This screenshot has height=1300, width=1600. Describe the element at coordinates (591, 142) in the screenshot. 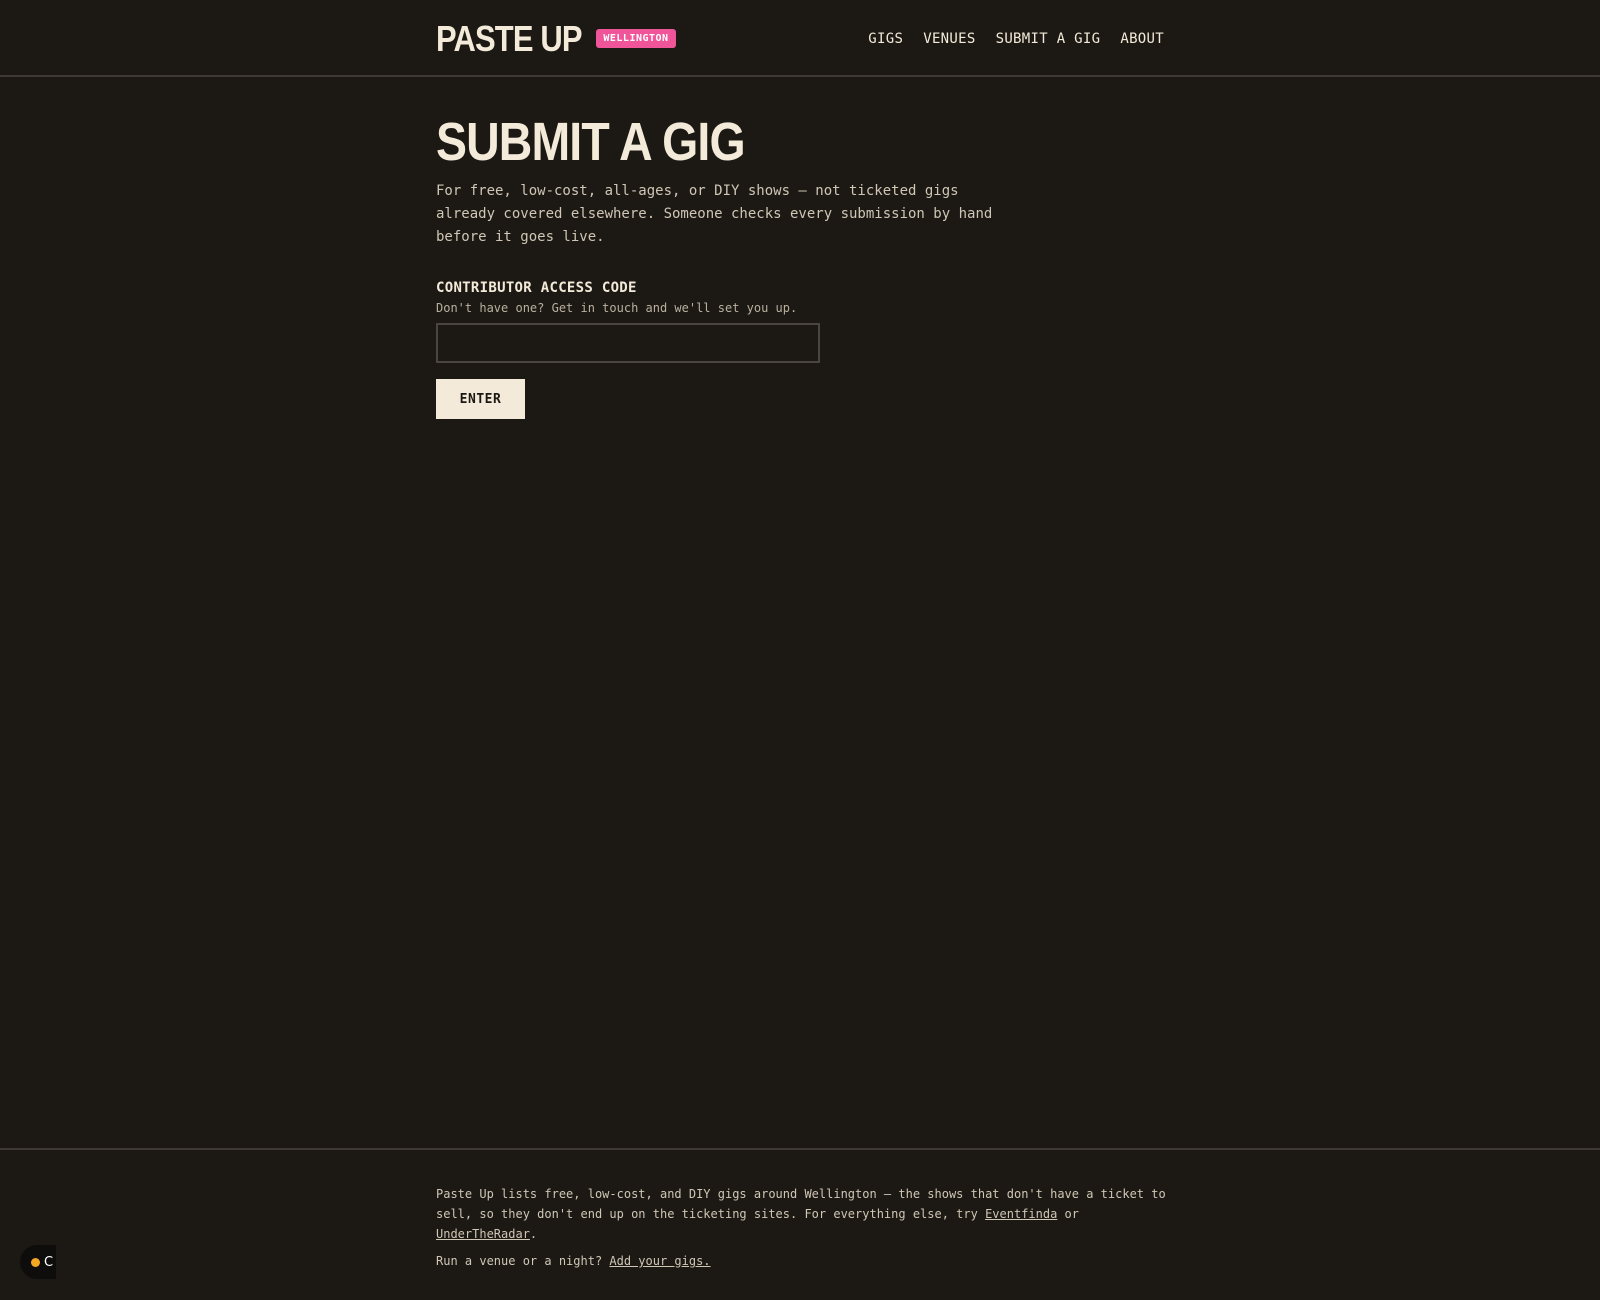

I see `page-title: SUBMIT A GIG` at that location.